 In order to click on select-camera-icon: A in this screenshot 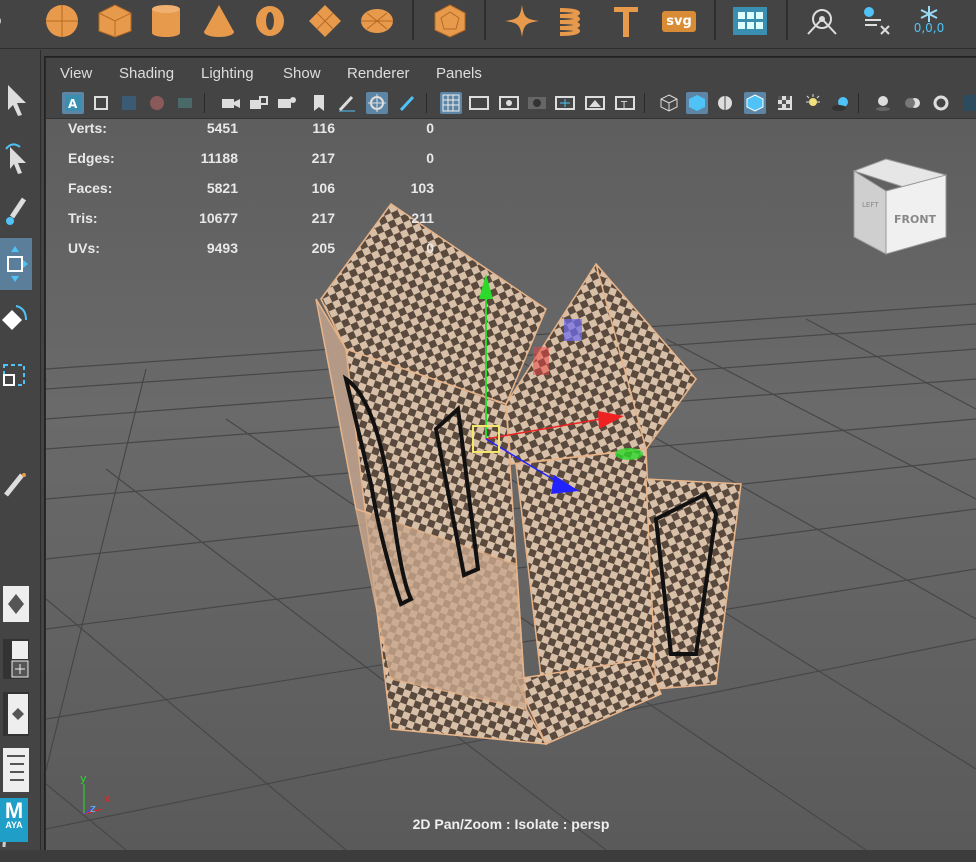, I will do `click(73, 103)`.